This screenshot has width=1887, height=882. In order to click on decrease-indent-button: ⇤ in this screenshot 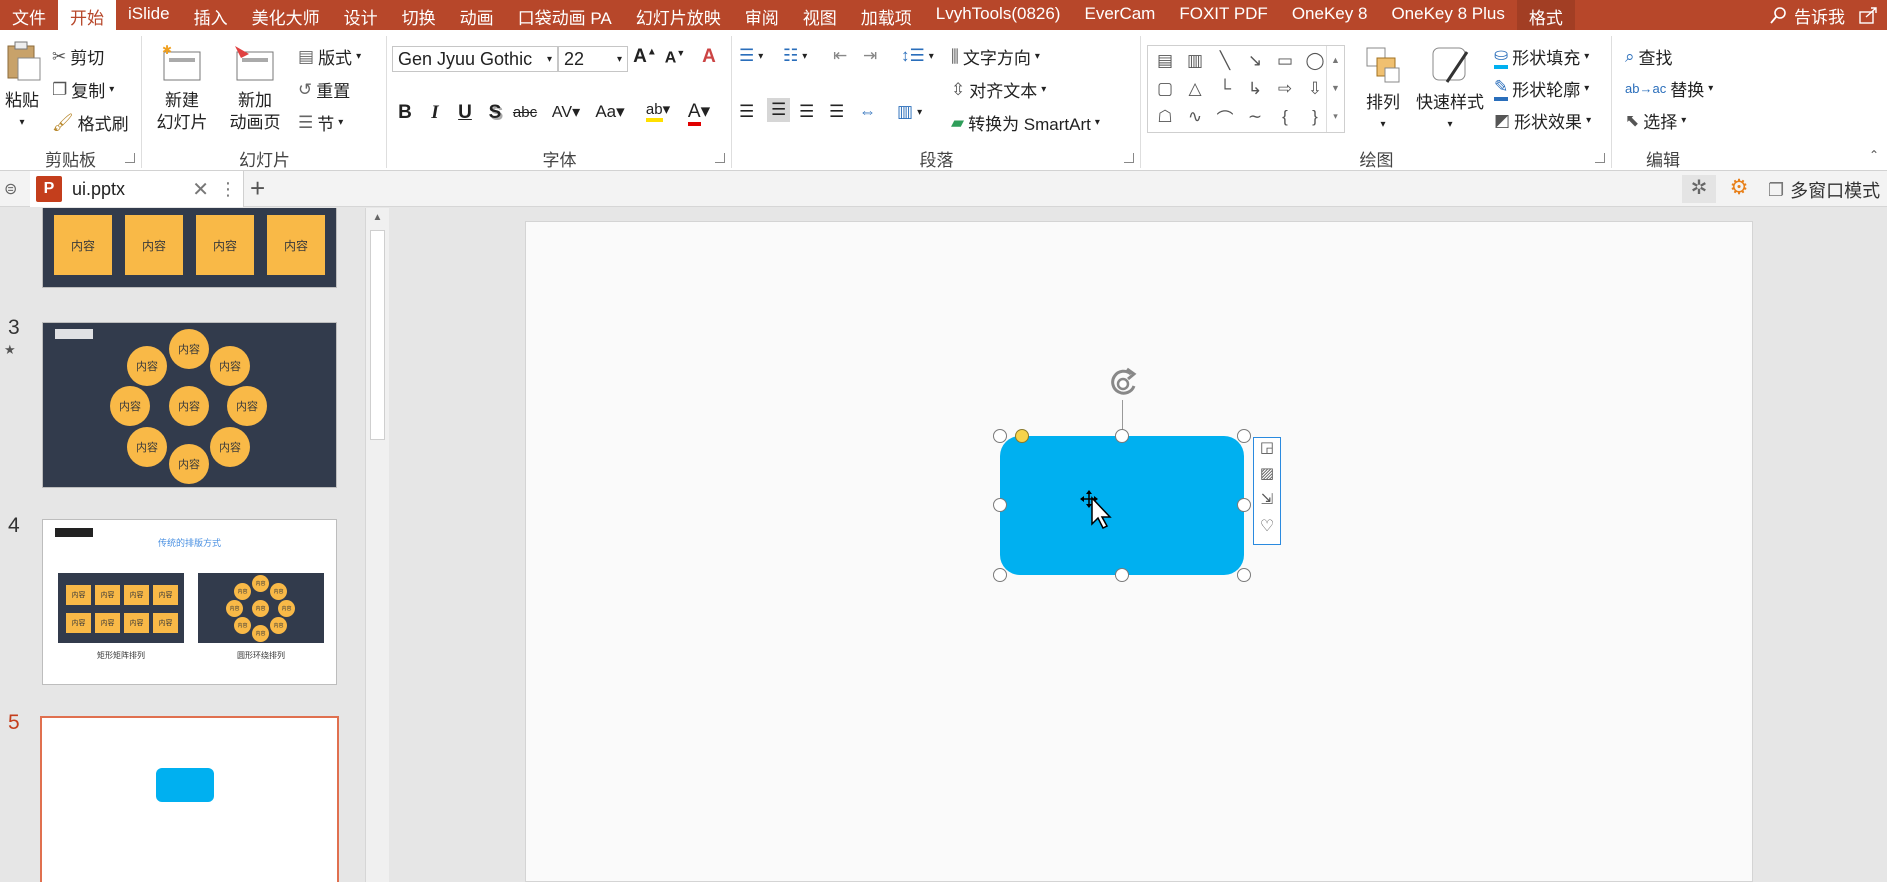, I will do `click(840, 56)`.